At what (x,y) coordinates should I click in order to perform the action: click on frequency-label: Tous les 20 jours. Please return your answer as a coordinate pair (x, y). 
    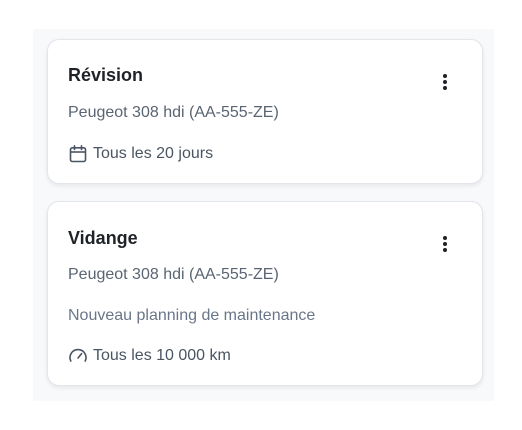
    Looking at the image, I should click on (153, 153).